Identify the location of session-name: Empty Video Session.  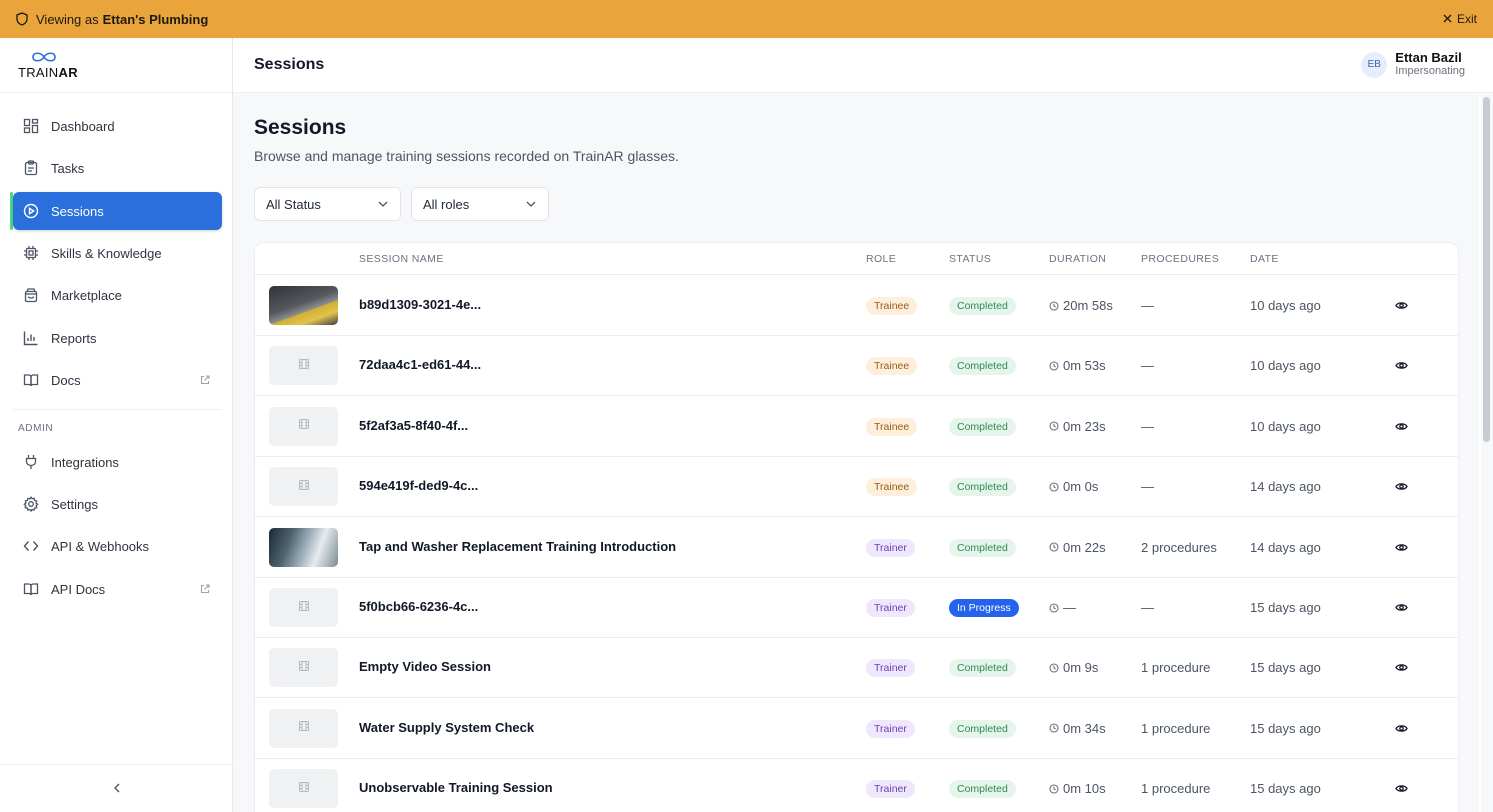
(425, 666).